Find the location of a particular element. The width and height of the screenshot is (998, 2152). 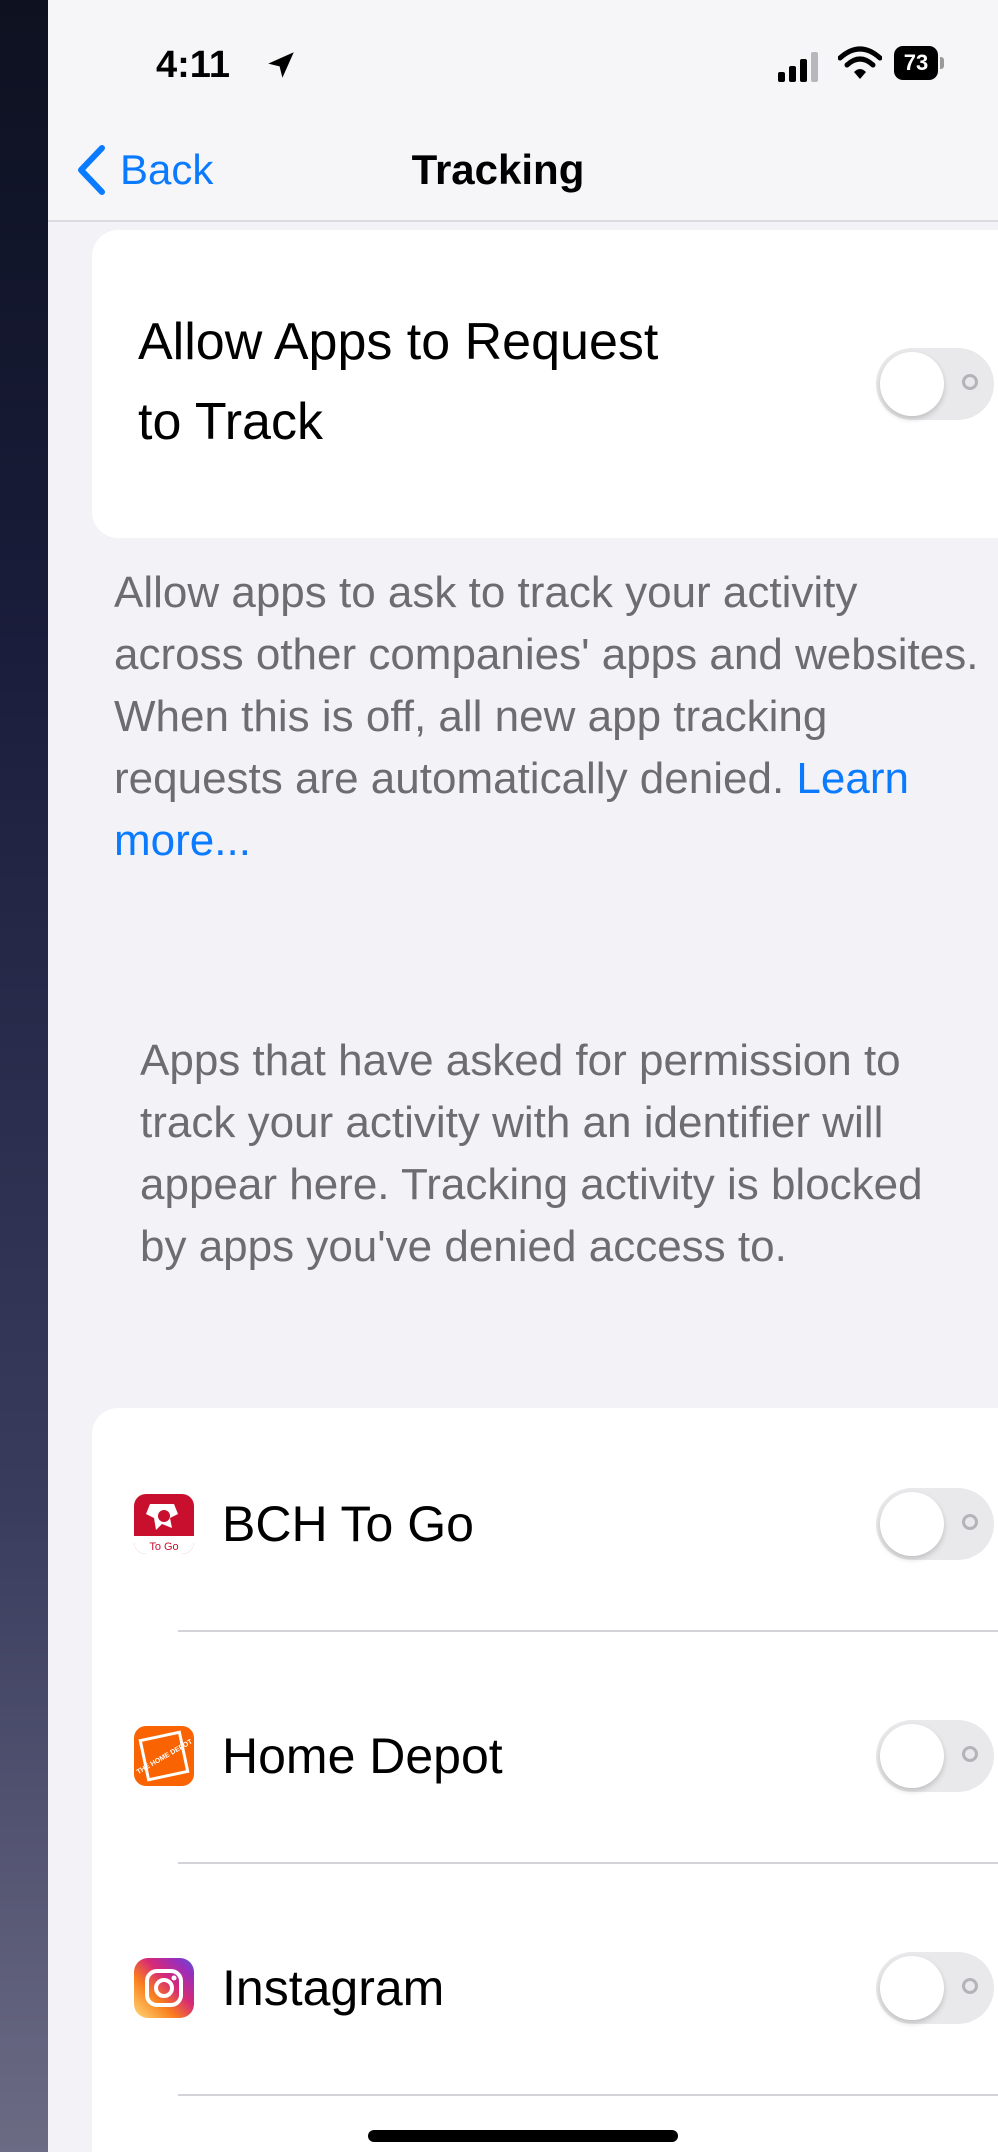

home-depot-toggle is located at coordinates (935, 1756).